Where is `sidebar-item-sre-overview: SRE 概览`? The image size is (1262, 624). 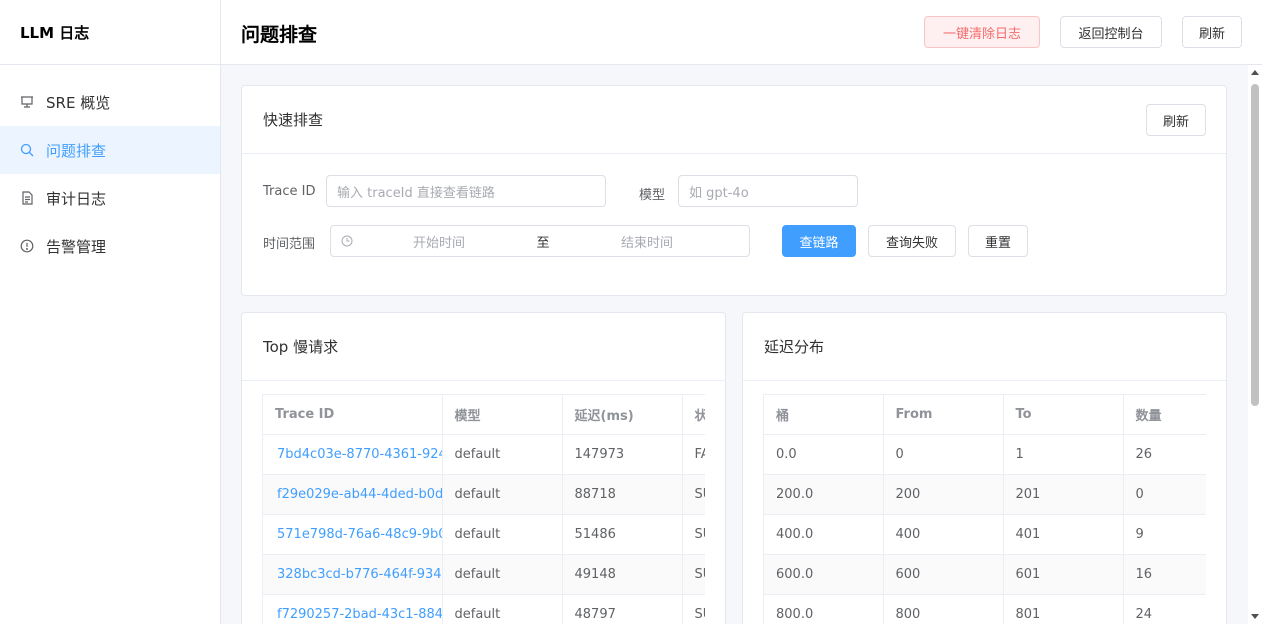
sidebar-item-sre-overview: SRE 概览 is located at coordinates (110, 102).